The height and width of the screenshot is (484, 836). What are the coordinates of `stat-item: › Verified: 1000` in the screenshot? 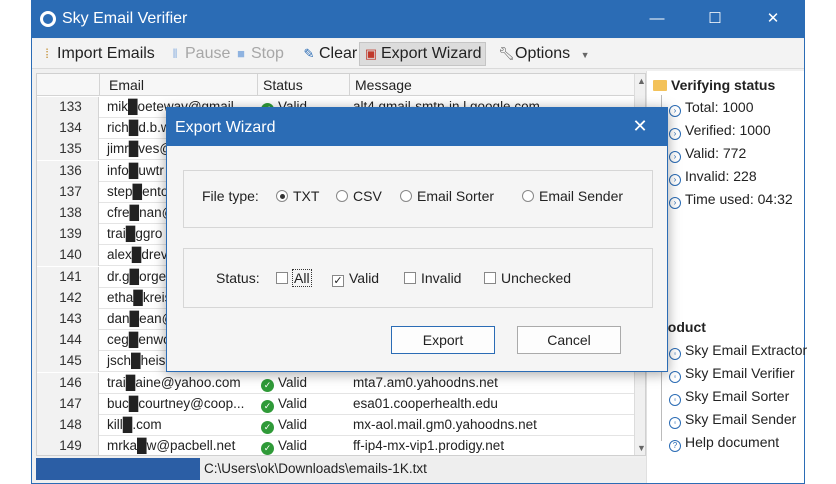 It's located at (720, 131).